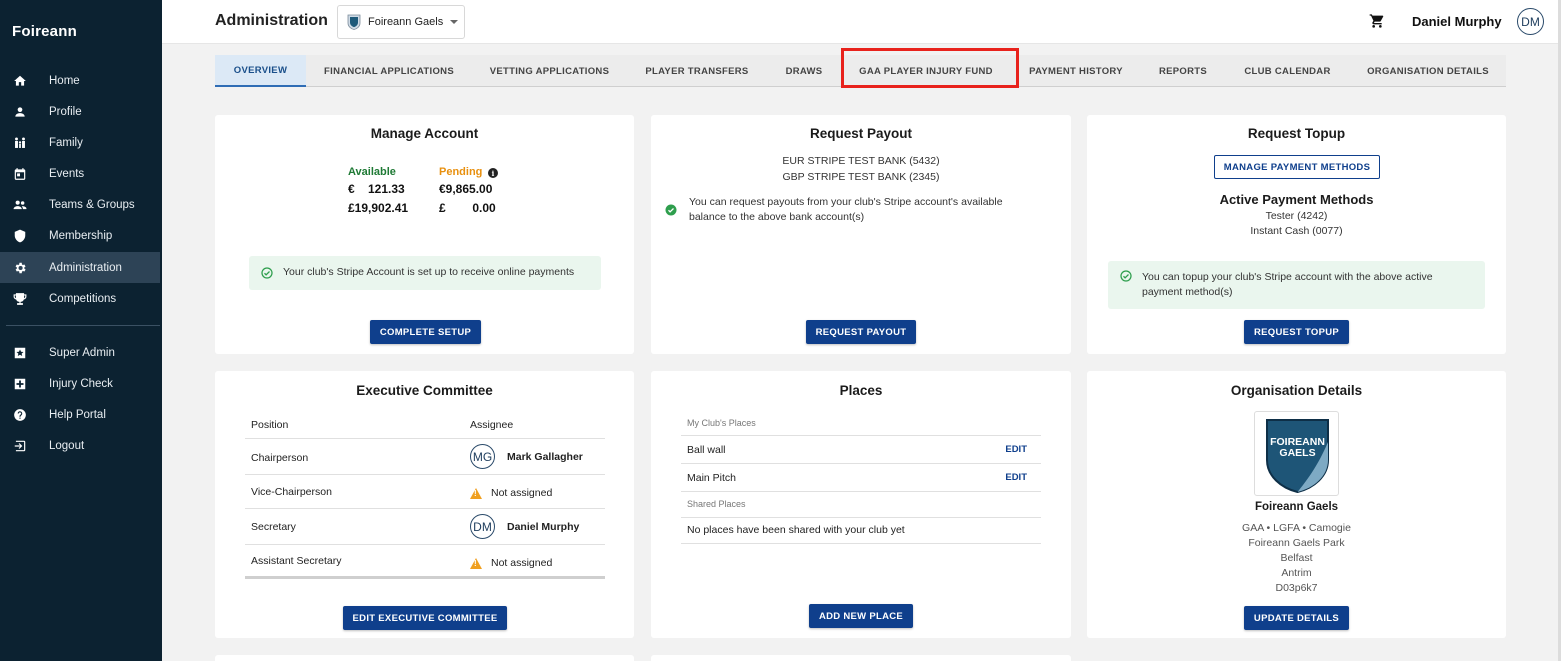  Describe the element at coordinates (861, 505) in the screenshot. I see `section-header: Shared Places` at that location.